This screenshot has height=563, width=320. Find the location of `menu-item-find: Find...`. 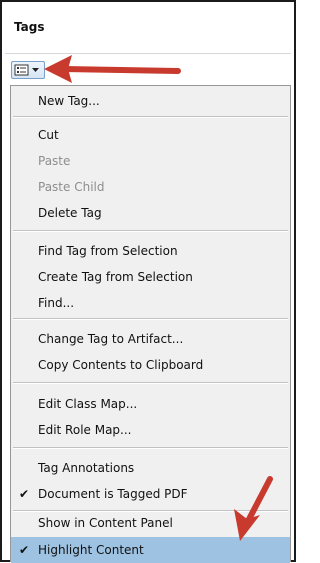

menu-item-find: Find... is located at coordinates (150, 303).